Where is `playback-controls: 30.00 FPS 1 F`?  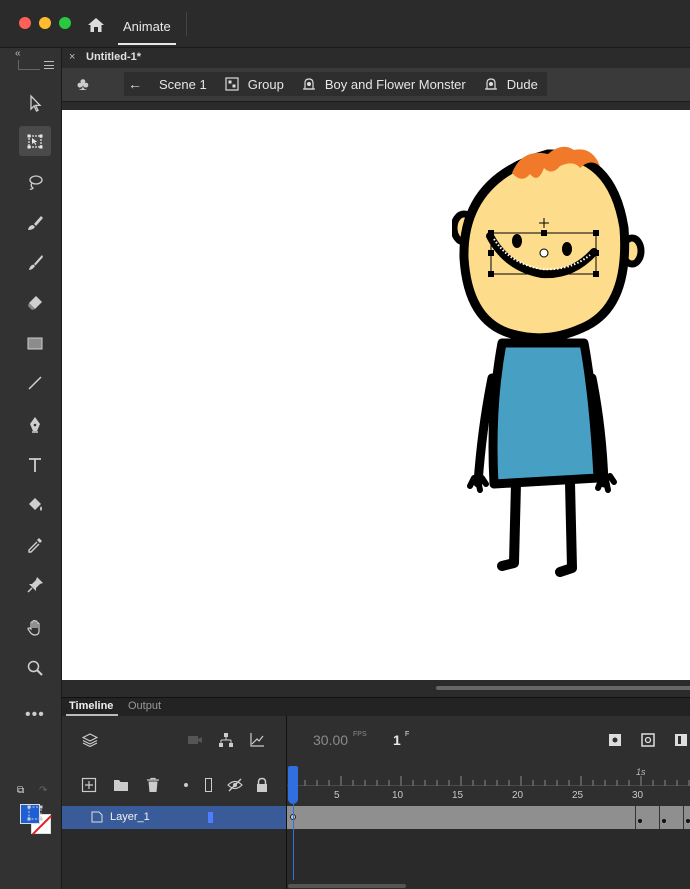 playback-controls: 30.00 FPS 1 F is located at coordinates (488, 741).